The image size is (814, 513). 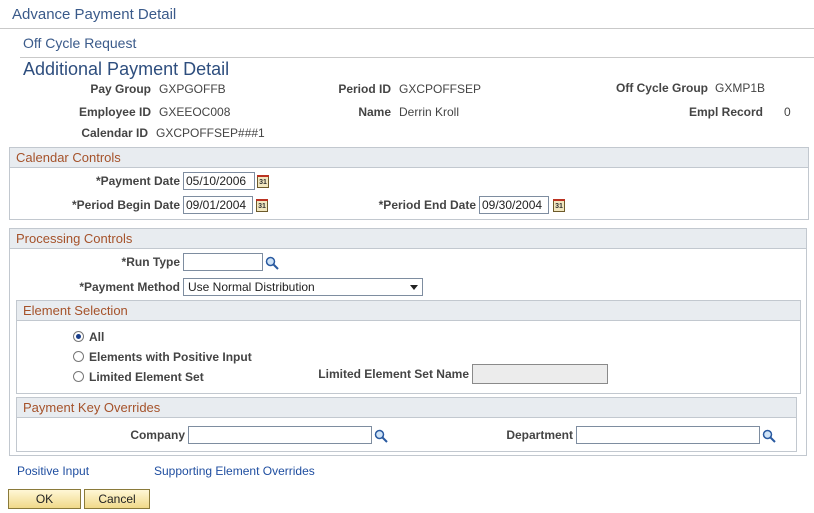 I want to click on cancel-button: Cancel, so click(x=117, y=499).